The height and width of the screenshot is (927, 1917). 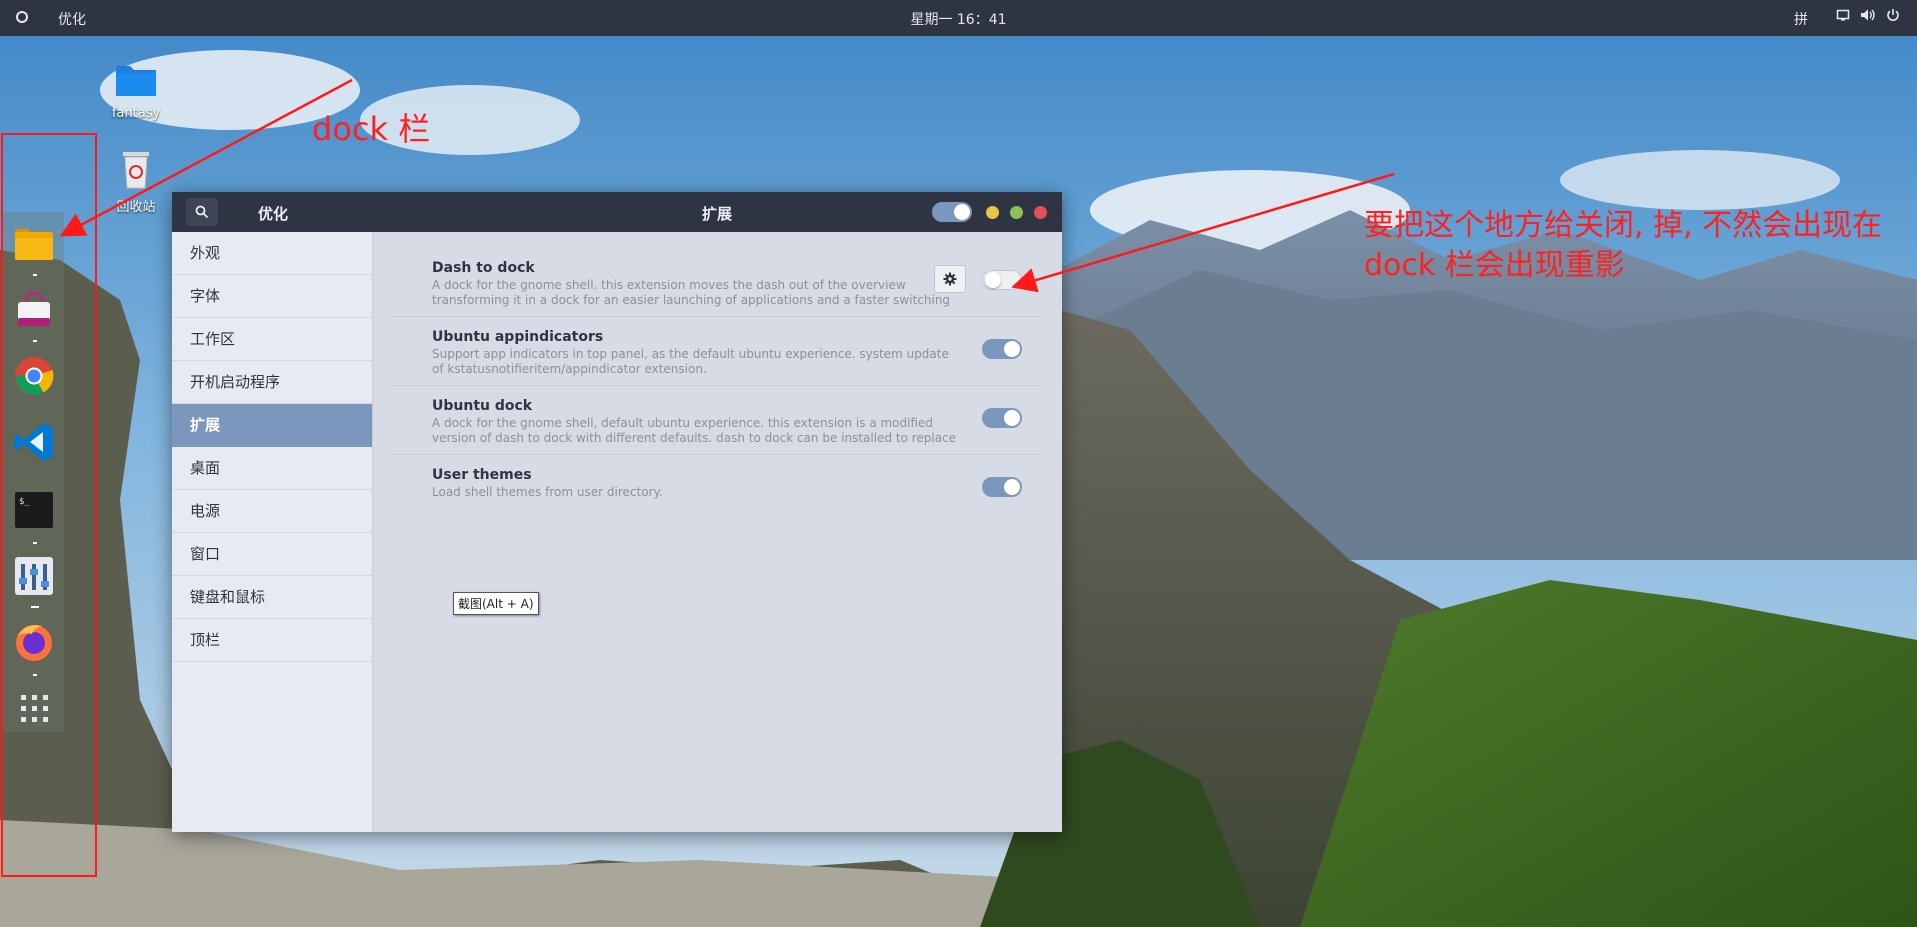 I want to click on annotation-arrow-dock, so click(x=206, y=157).